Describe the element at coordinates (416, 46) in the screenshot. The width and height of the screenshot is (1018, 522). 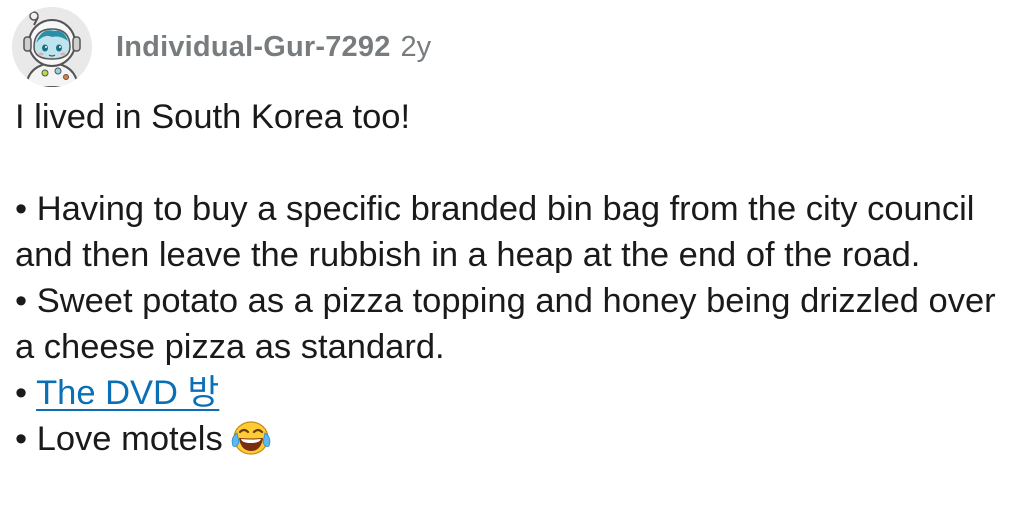
I see `comment-age: 2y` at that location.